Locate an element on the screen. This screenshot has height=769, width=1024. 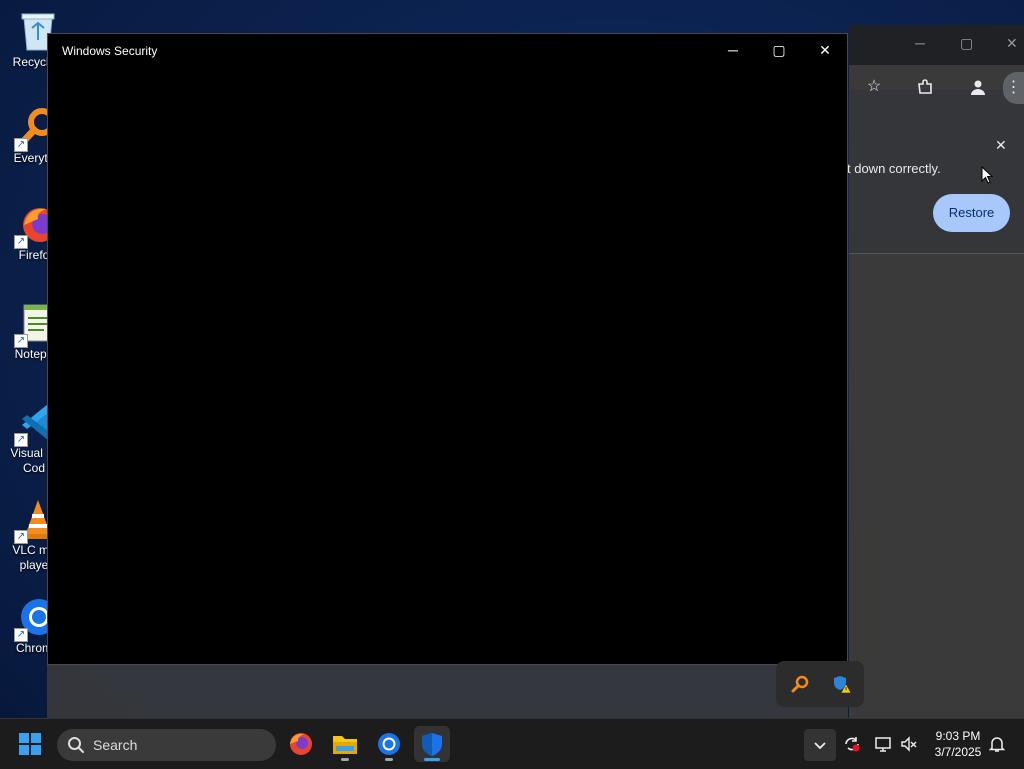
minimize-icon: ─ is located at coordinates (920, 43).